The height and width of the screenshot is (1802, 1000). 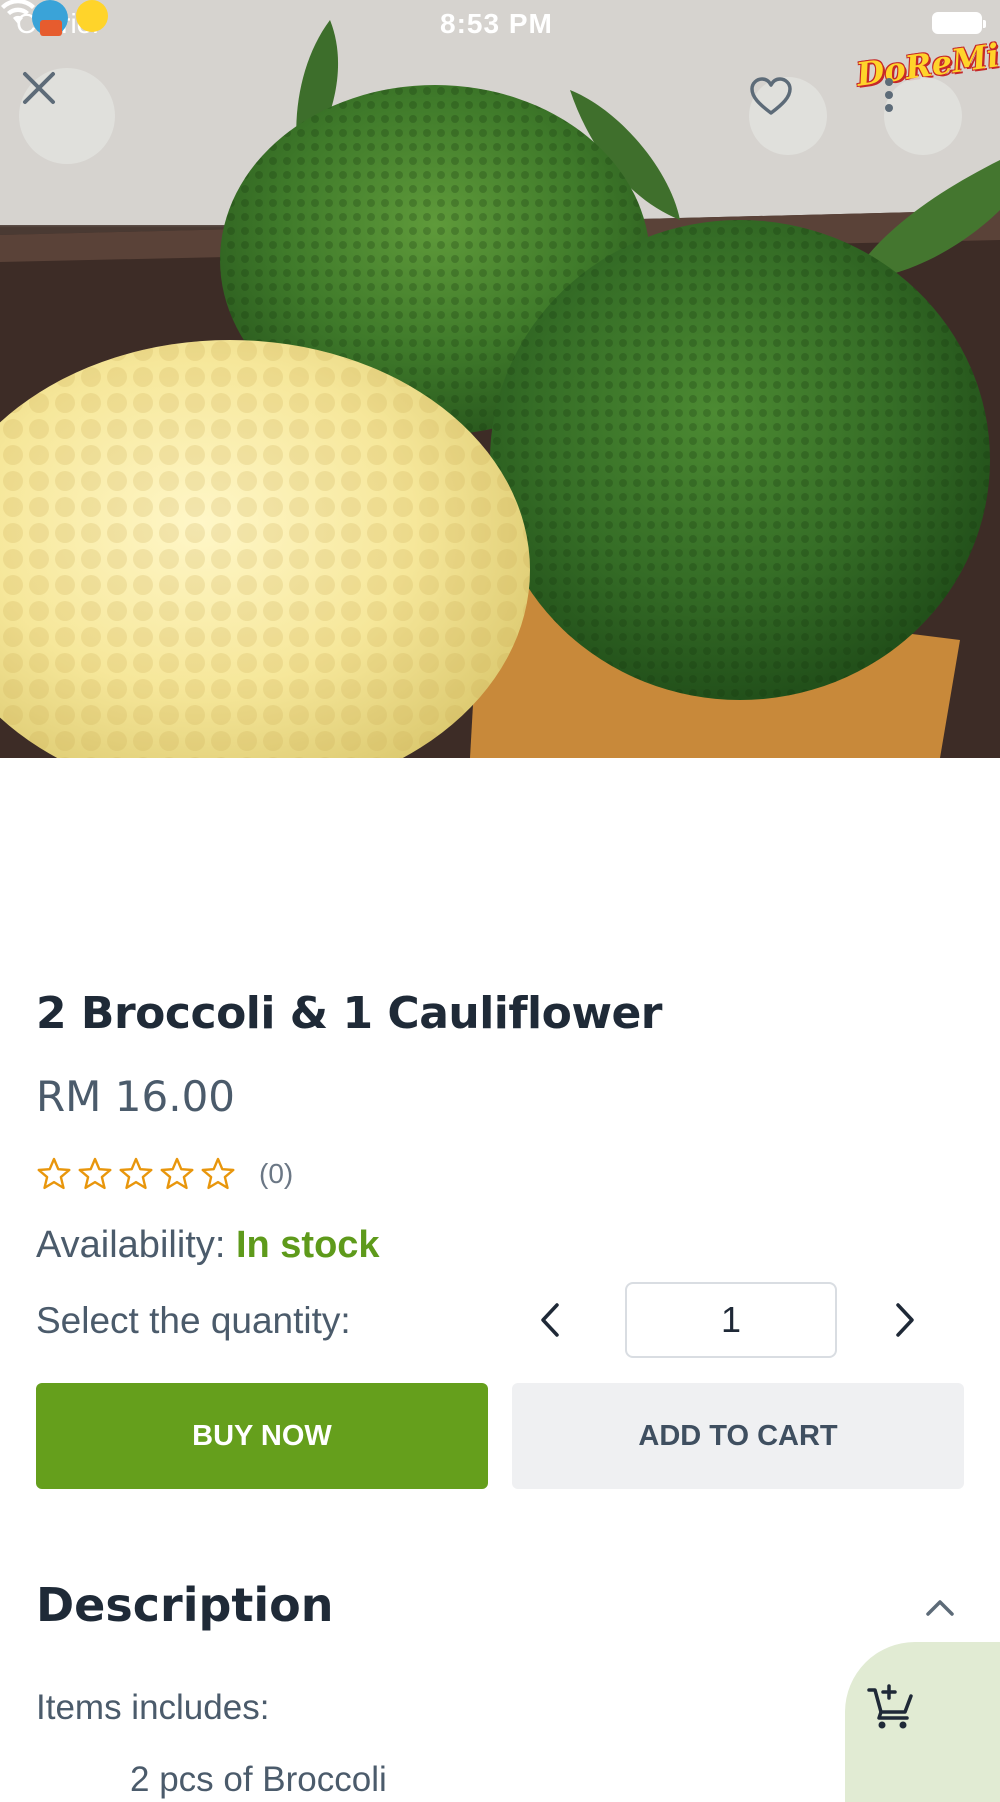 What do you see at coordinates (307, 1245) in the screenshot?
I see `availability-status: In stock` at bounding box center [307, 1245].